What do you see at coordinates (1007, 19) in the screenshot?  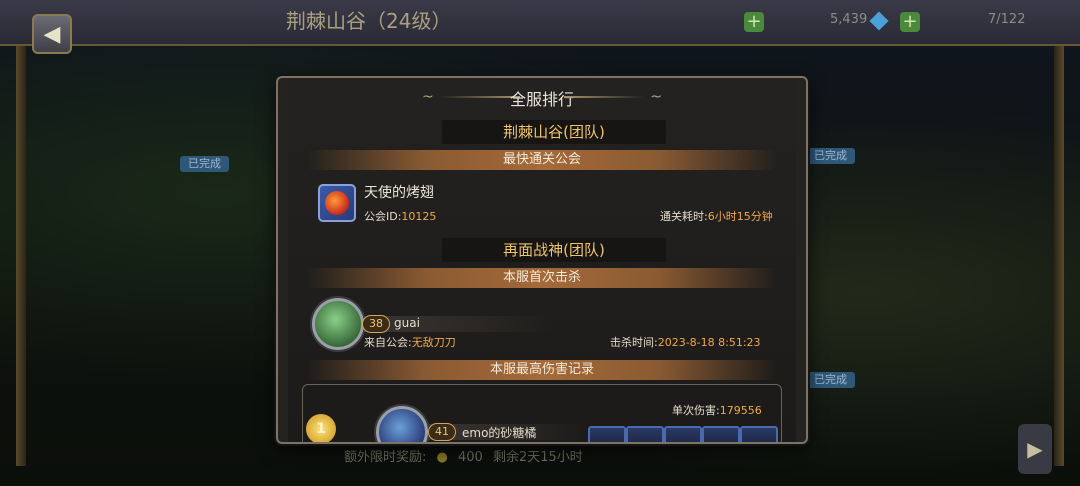 I see `stamina-count: 7/122` at bounding box center [1007, 19].